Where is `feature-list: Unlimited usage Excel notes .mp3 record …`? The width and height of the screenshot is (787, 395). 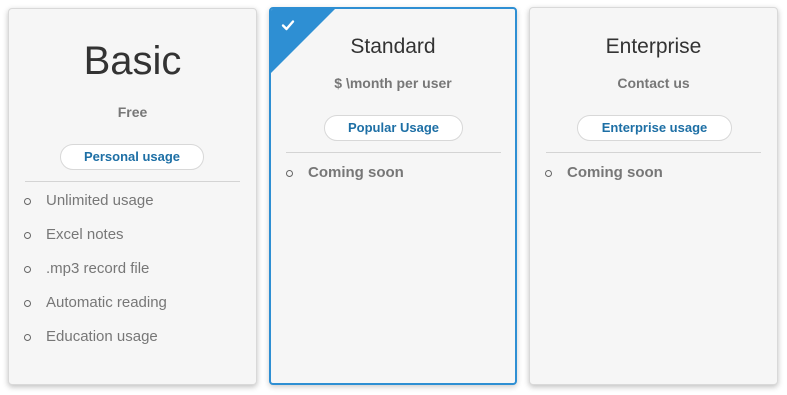
feature-list: Unlimited usage Excel notes .mp3 record … is located at coordinates (132, 277).